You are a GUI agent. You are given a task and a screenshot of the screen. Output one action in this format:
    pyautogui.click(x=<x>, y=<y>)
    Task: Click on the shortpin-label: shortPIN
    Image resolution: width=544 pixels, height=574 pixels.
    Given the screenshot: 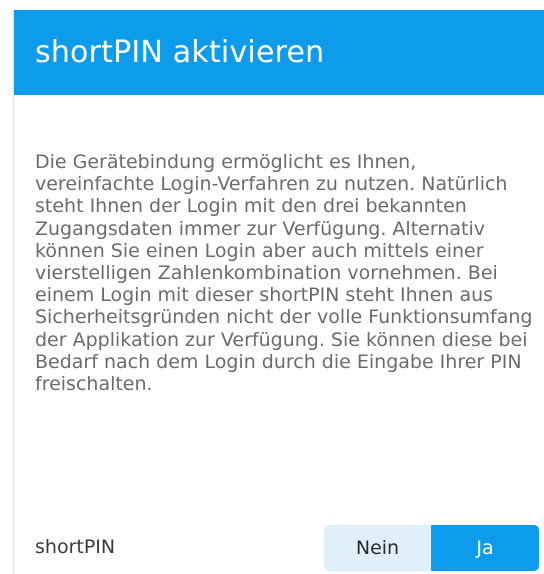 What is the action you would take?
    pyautogui.click(x=75, y=547)
    